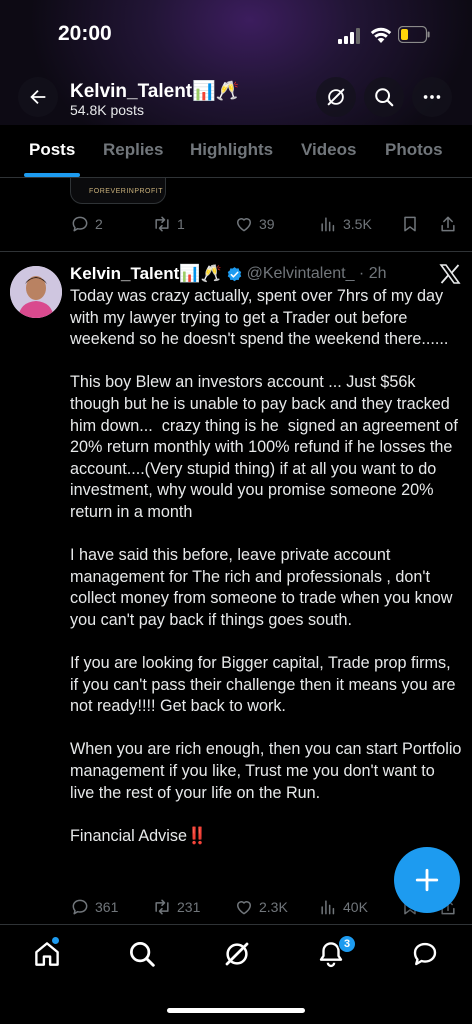 Image resolution: width=472 pixels, height=1024 pixels. Describe the element at coordinates (273, 907) in the screenshot. I see `like-count: 2.3K` at that location.